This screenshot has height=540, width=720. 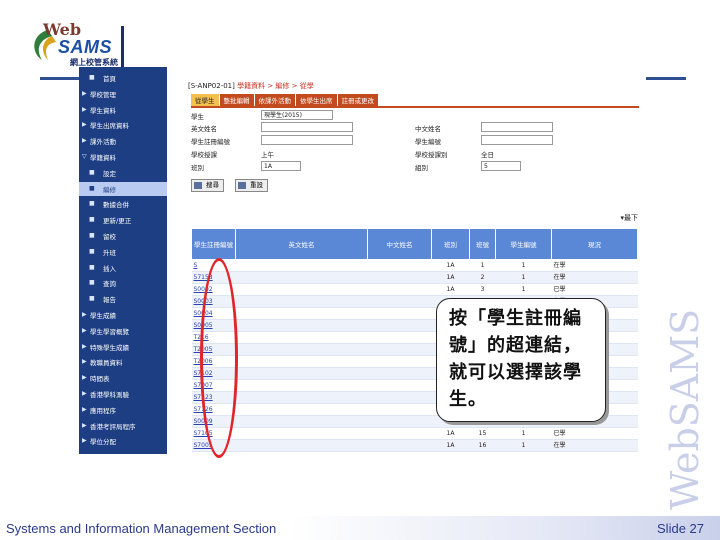 What do you see at coordinates (428, 129) in the screenshot?
I see `chi-name-label: 中文姓名` at bounding box center [428, 129].